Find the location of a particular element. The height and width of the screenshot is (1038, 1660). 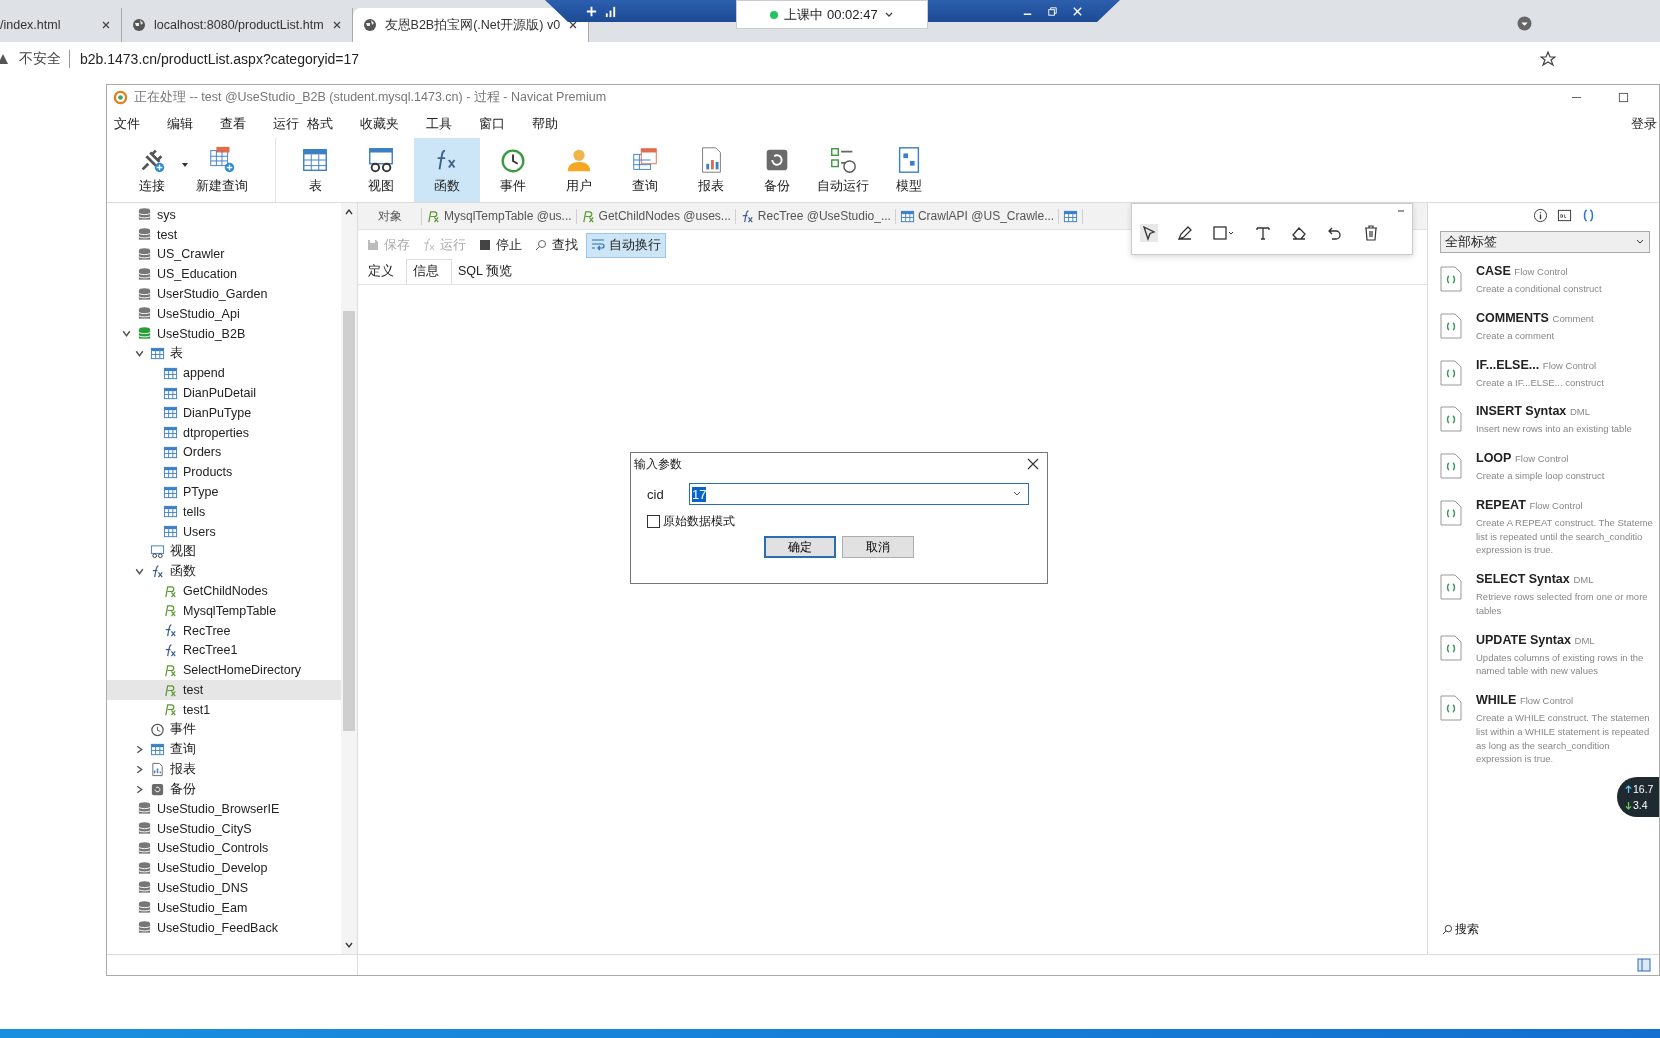

scroll-up-icon is located at coordinates (349, 212).